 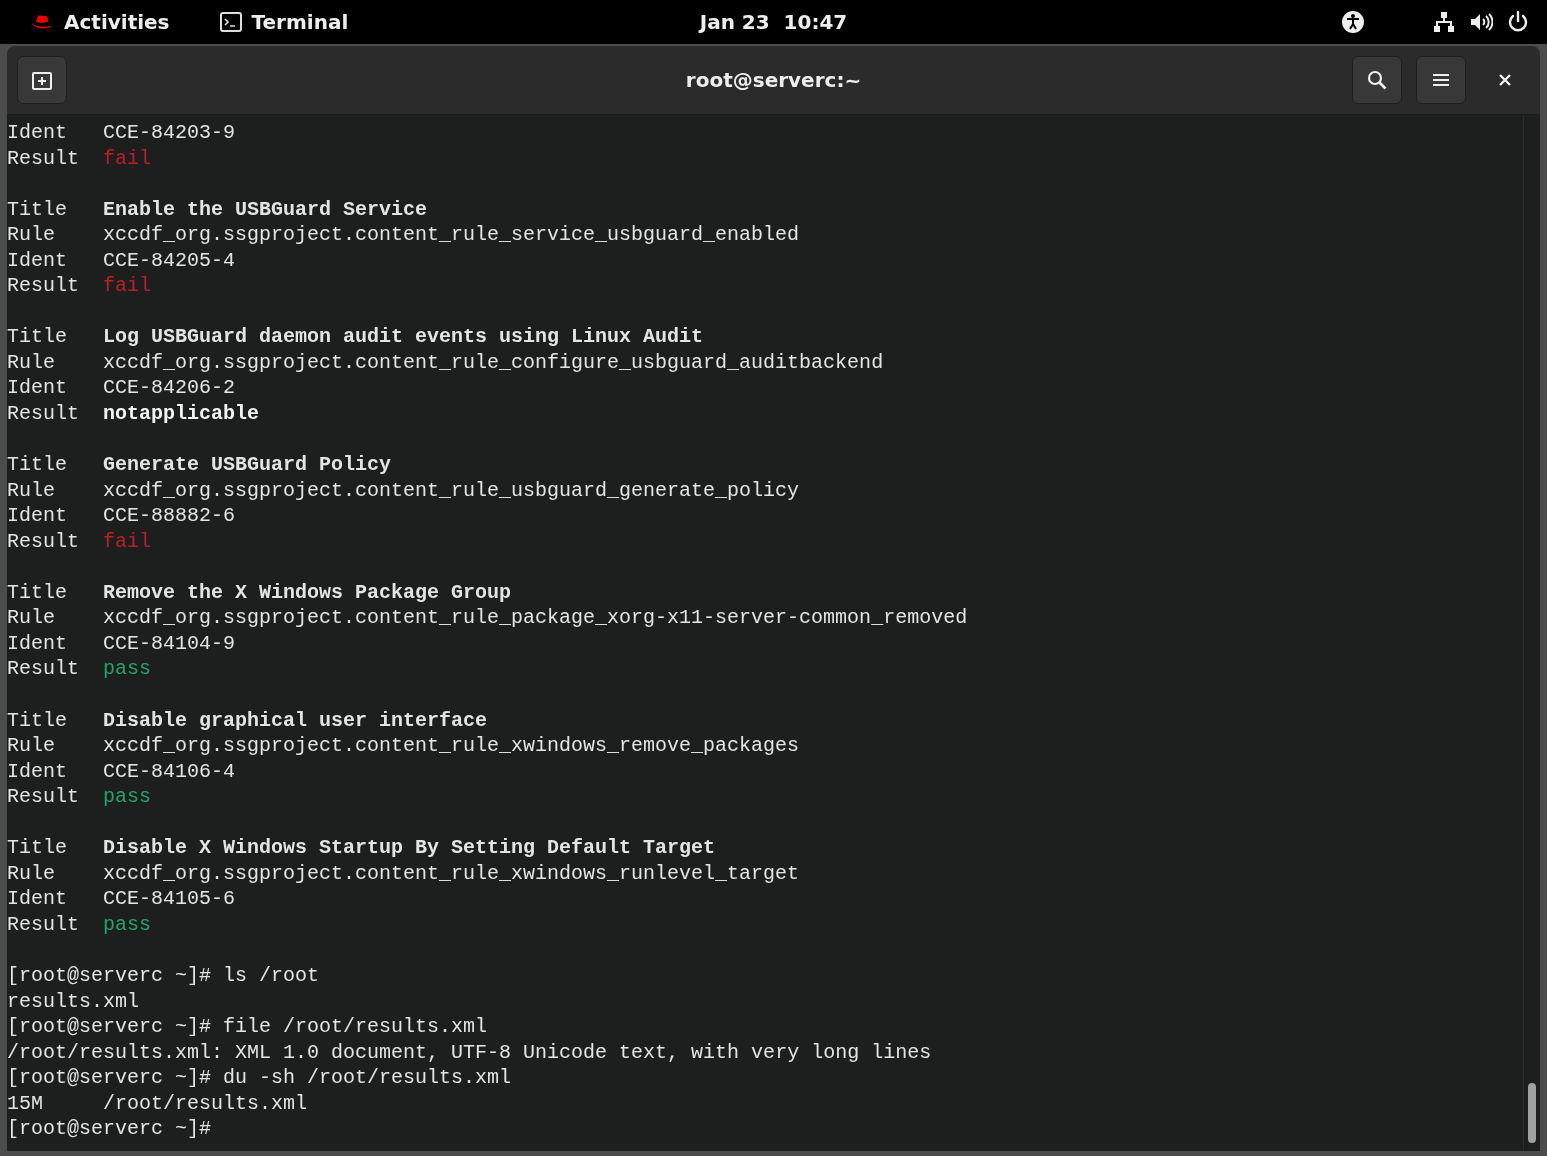 I want to click on command-output: results.xml, so click(x=73, y=1001).